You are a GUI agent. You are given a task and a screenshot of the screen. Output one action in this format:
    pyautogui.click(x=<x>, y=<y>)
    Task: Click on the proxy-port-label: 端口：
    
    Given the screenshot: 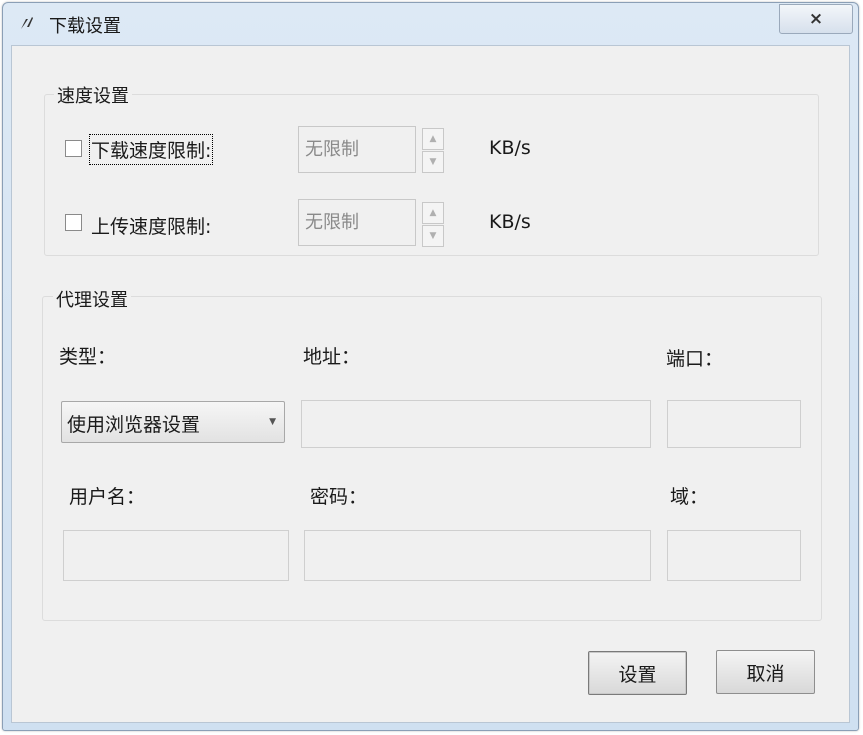 What is the action you would take?
    pyautogui.click(x=695, y=359)
    